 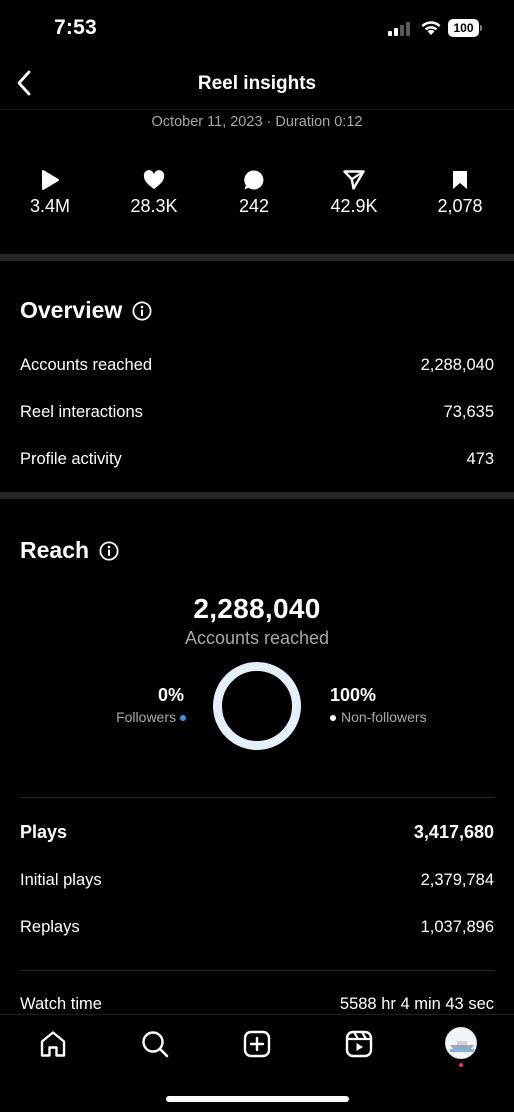 What do you see at coordinates (257, 29) in the screenshot?
I see `status-bar: 7:53 100` at bounding box center [257, 29].